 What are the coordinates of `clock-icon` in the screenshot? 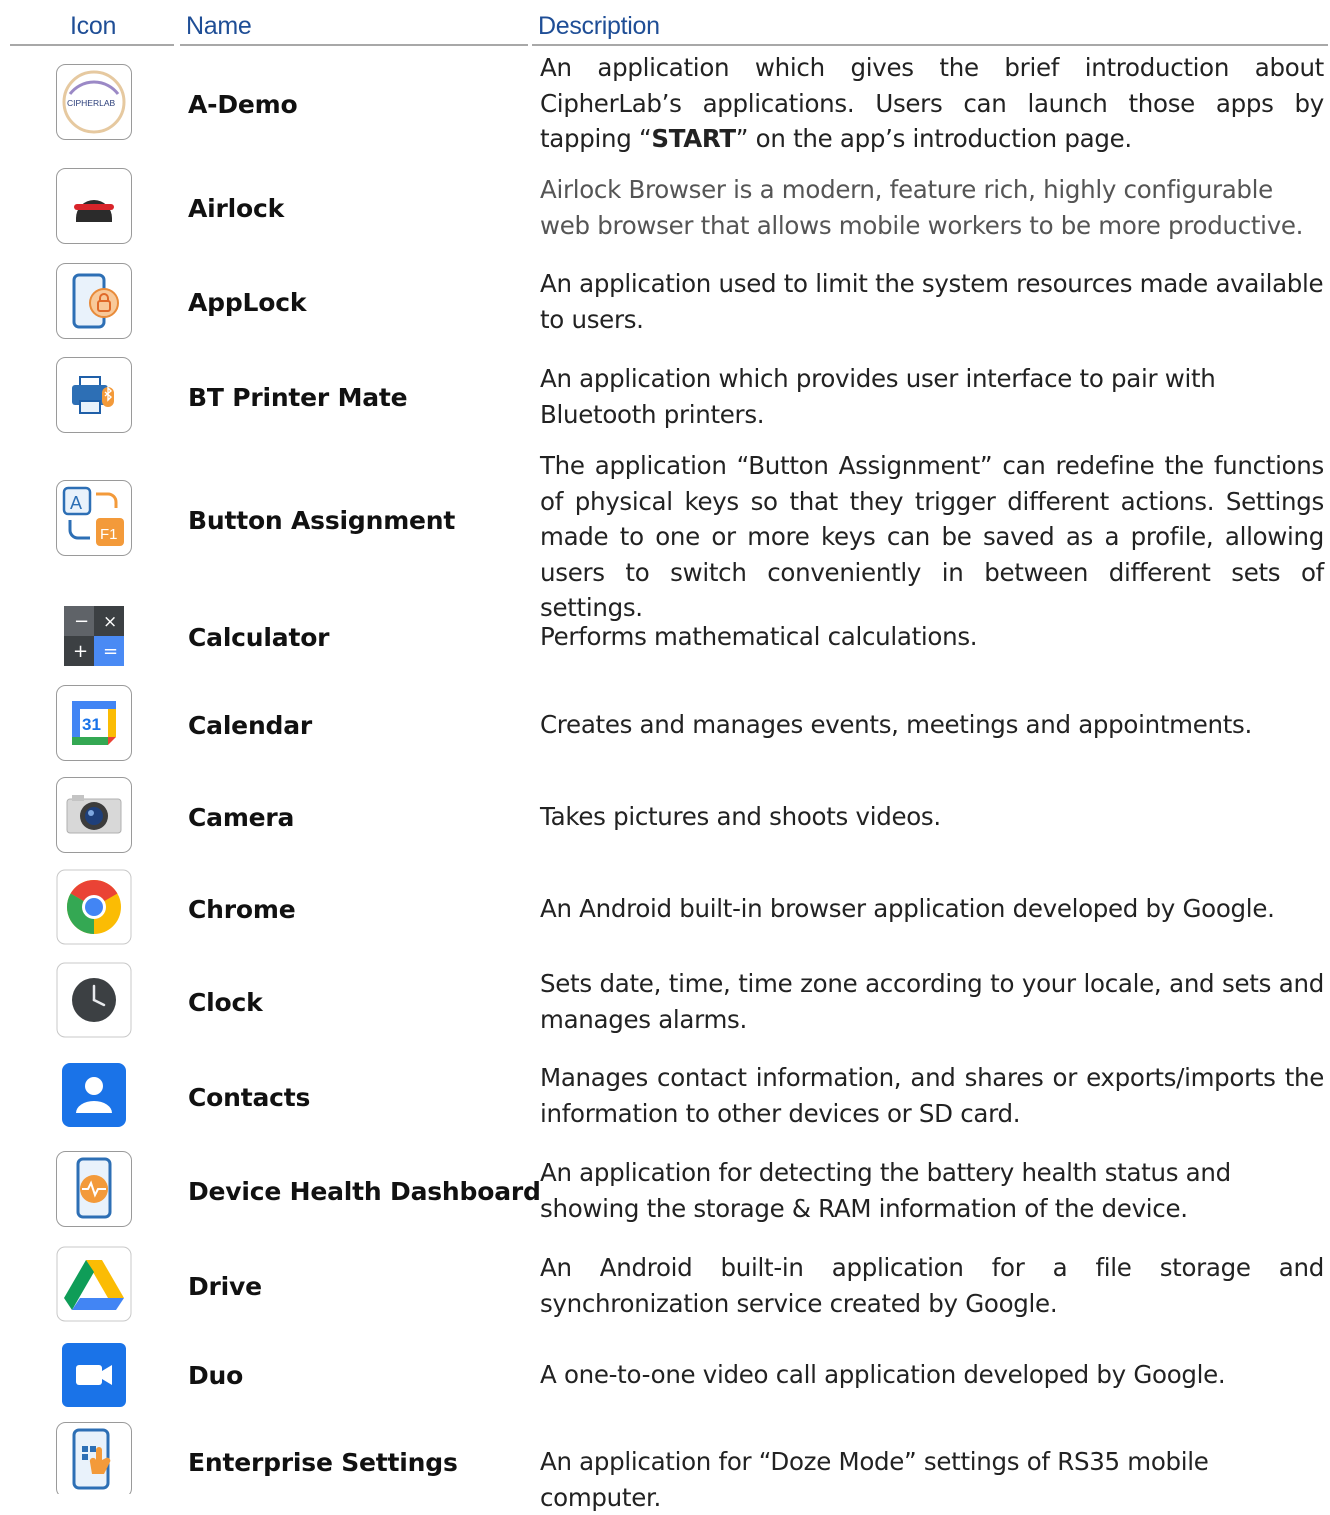 It's located at (94, 1000).